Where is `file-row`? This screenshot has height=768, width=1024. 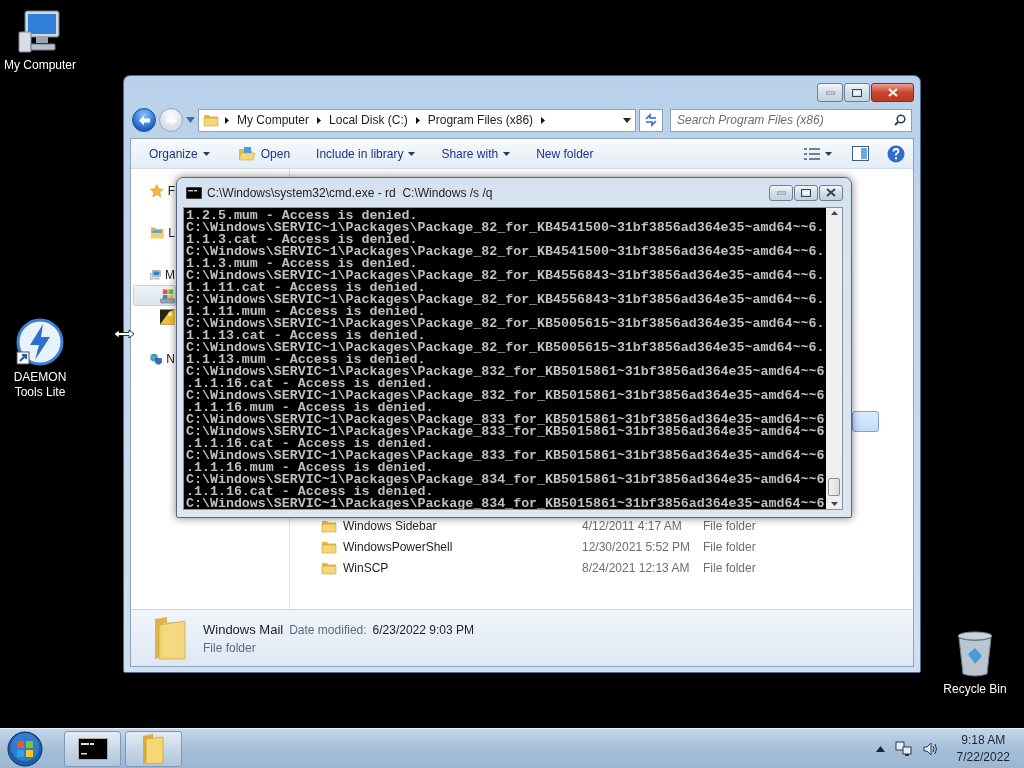
file-row is located at coordinates (865, 421).